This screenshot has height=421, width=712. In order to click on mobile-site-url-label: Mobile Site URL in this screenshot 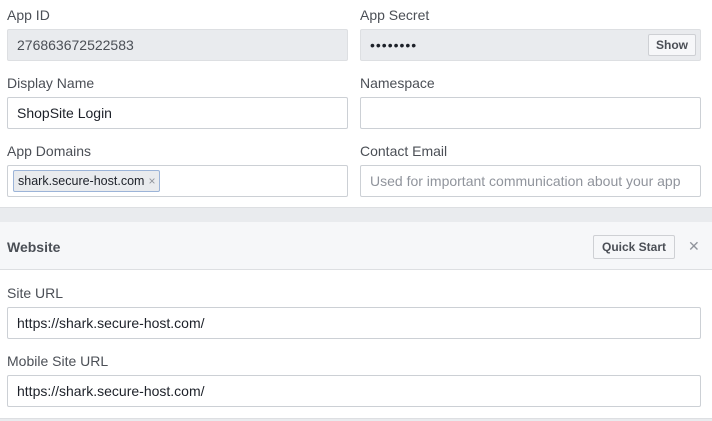, I will do `click(58, 361)`.